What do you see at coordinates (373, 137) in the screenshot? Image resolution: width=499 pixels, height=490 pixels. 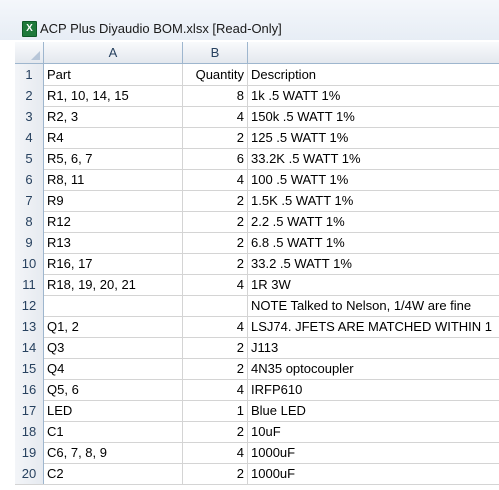 I see `cell-description: 125 .5 WATT 1%` at bounding box center [373, 137].